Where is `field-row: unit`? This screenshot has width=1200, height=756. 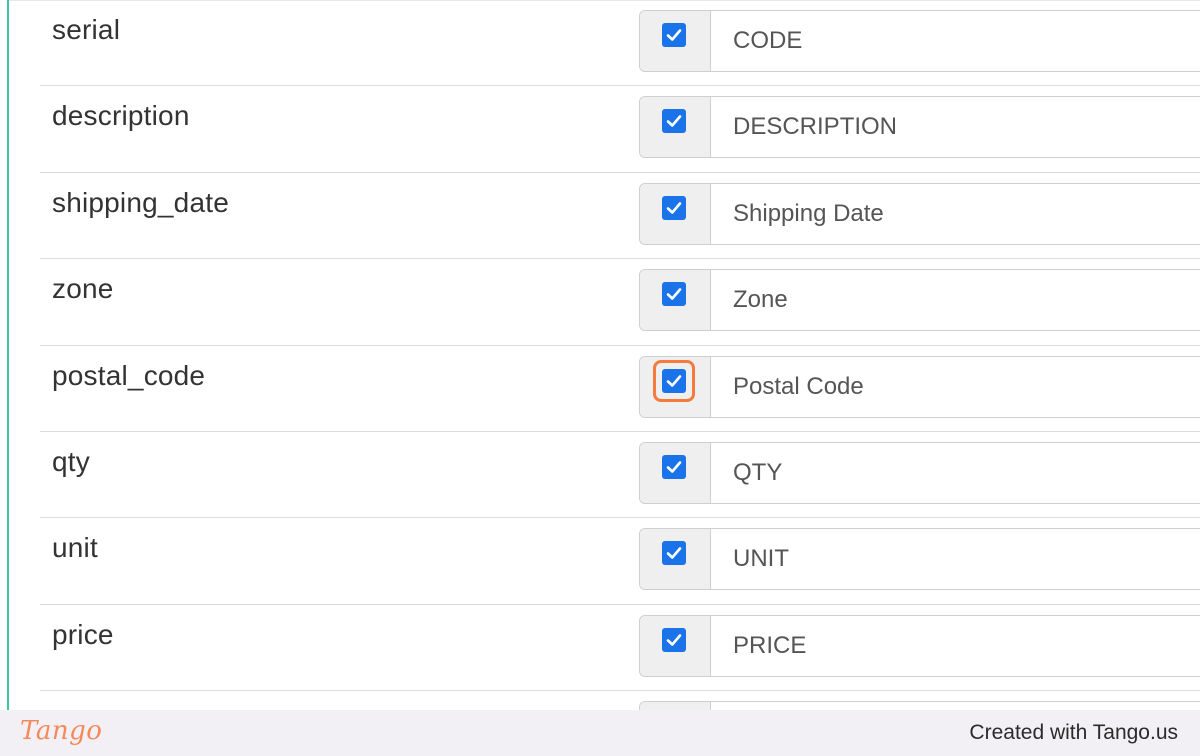
field-row: unit is located at coordinates (620, 561).